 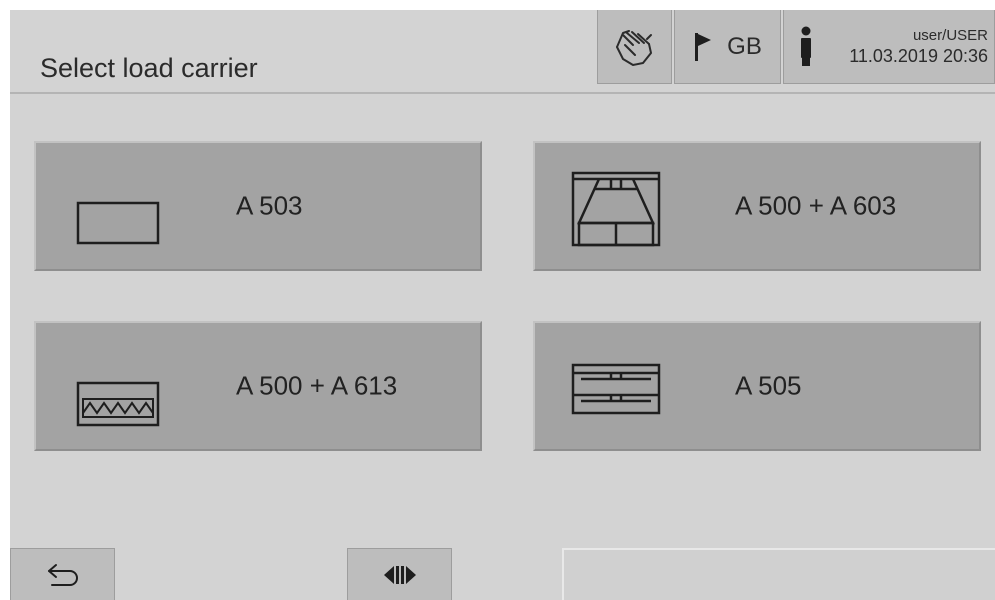 I want to click on play-pause-toggle-button, so click(x=399, y=574).